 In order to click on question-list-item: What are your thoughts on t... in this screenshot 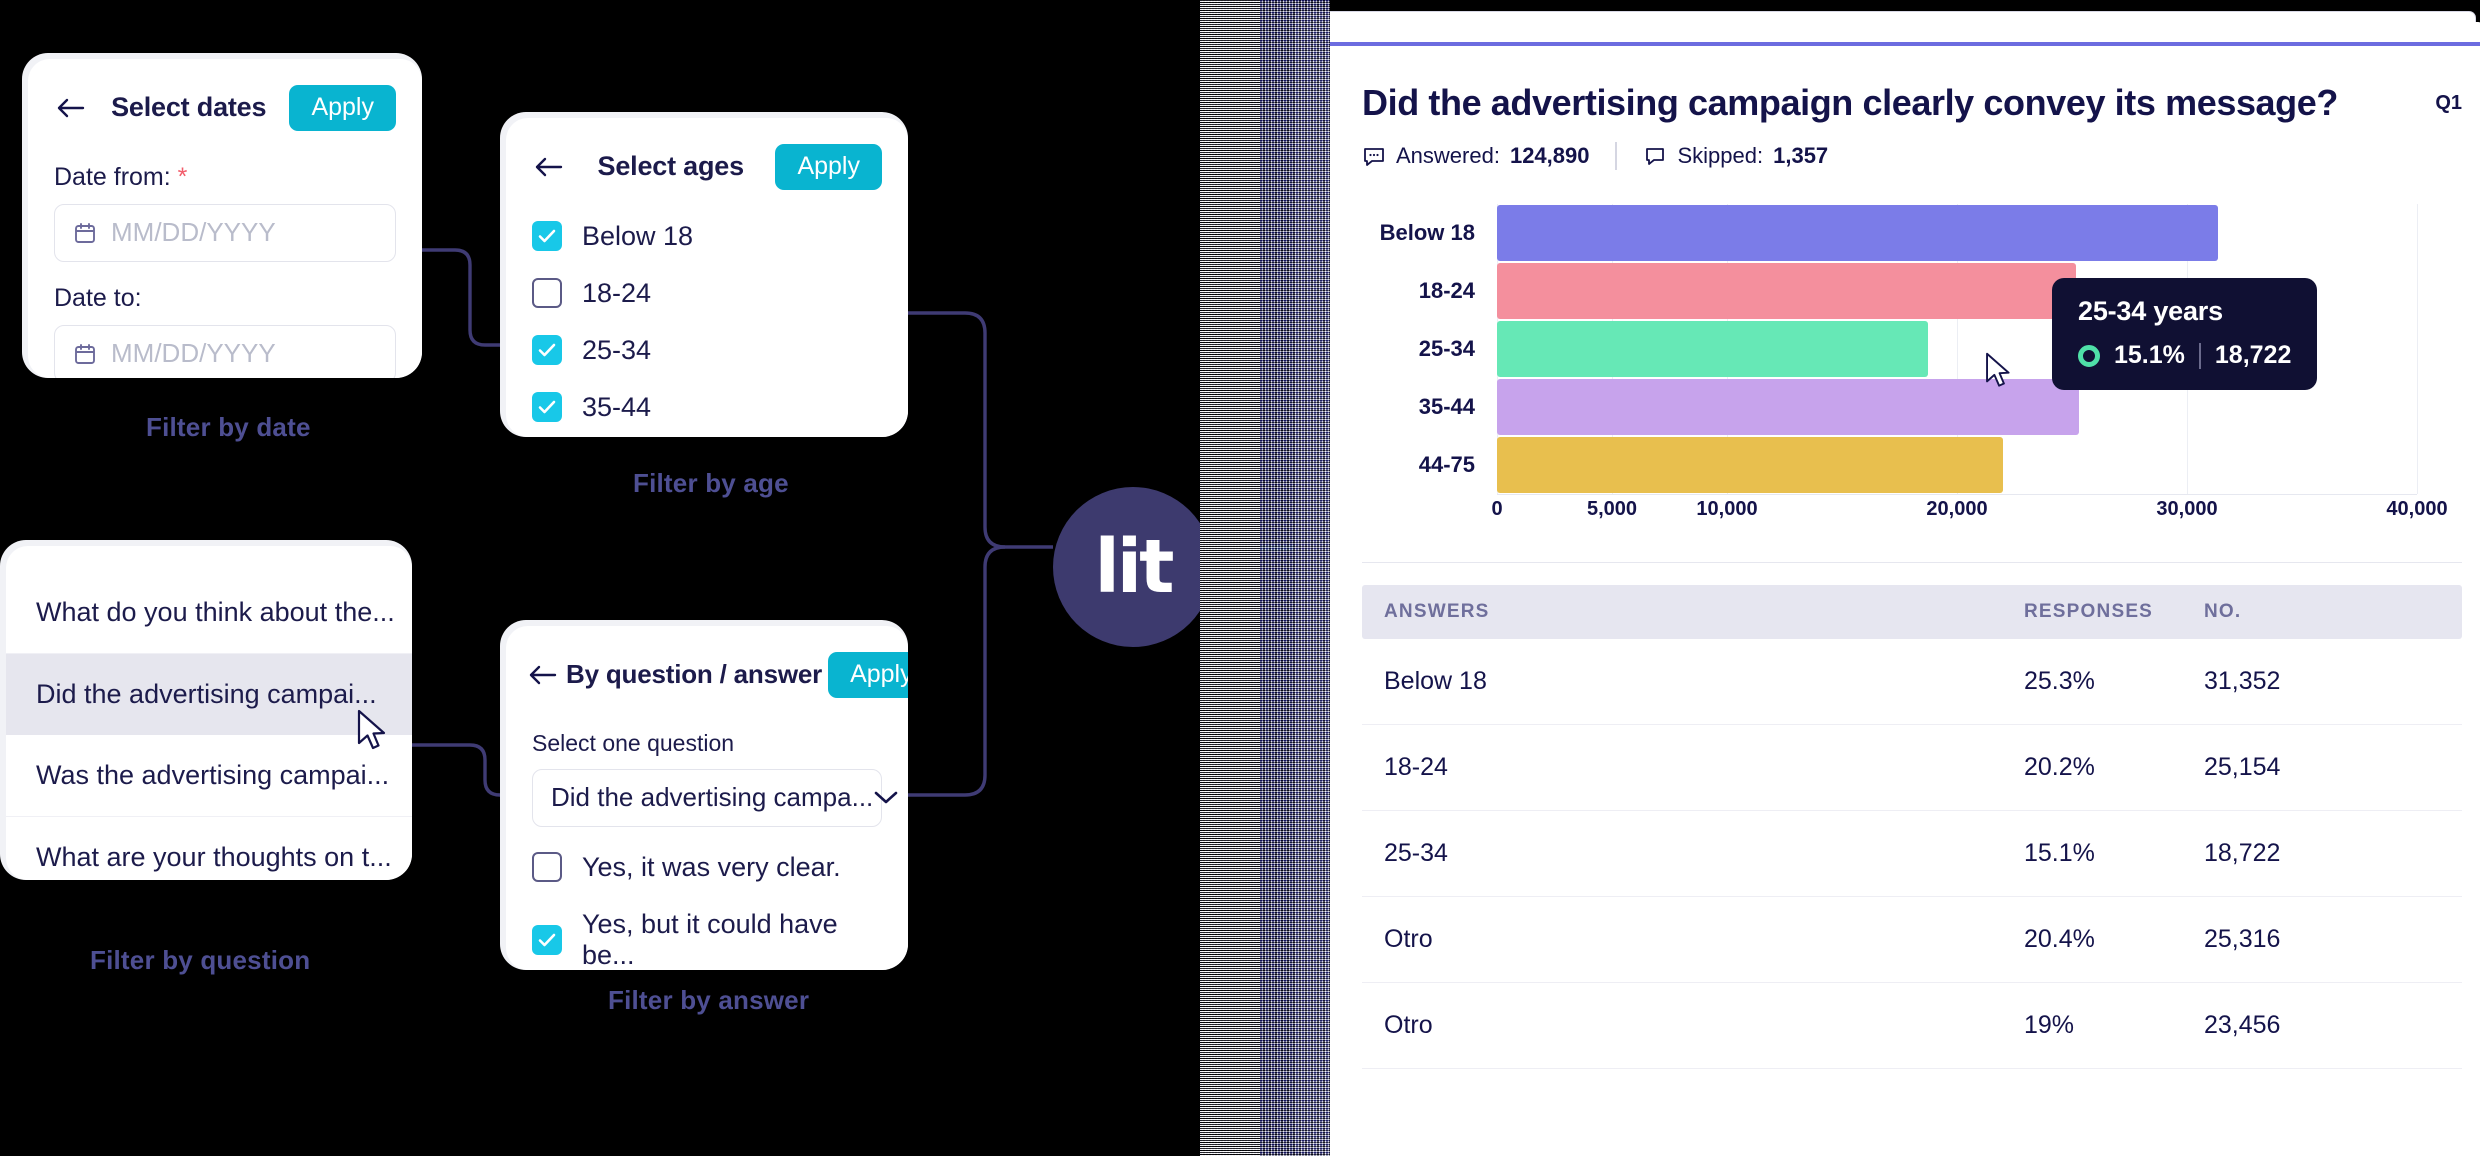, I will do `click(209, 848)`.